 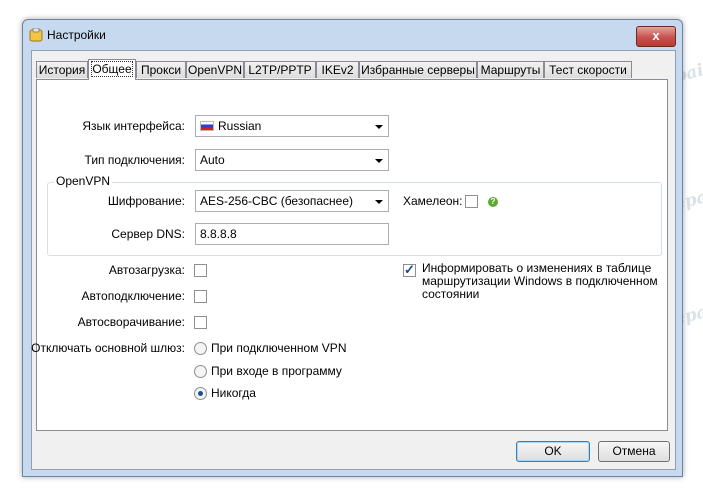 I want to click on close-icon: x, so click(x=656, y=35).